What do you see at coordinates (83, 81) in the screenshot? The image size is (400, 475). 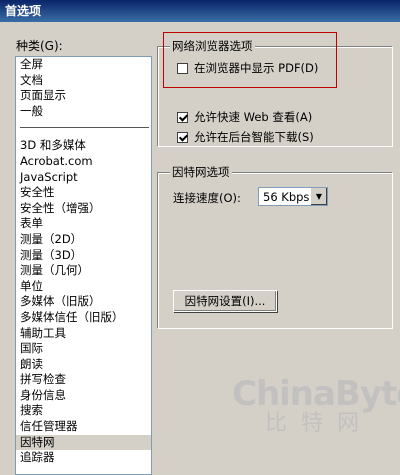 I see `category-item: 文档` at bounding box center [83, 81].